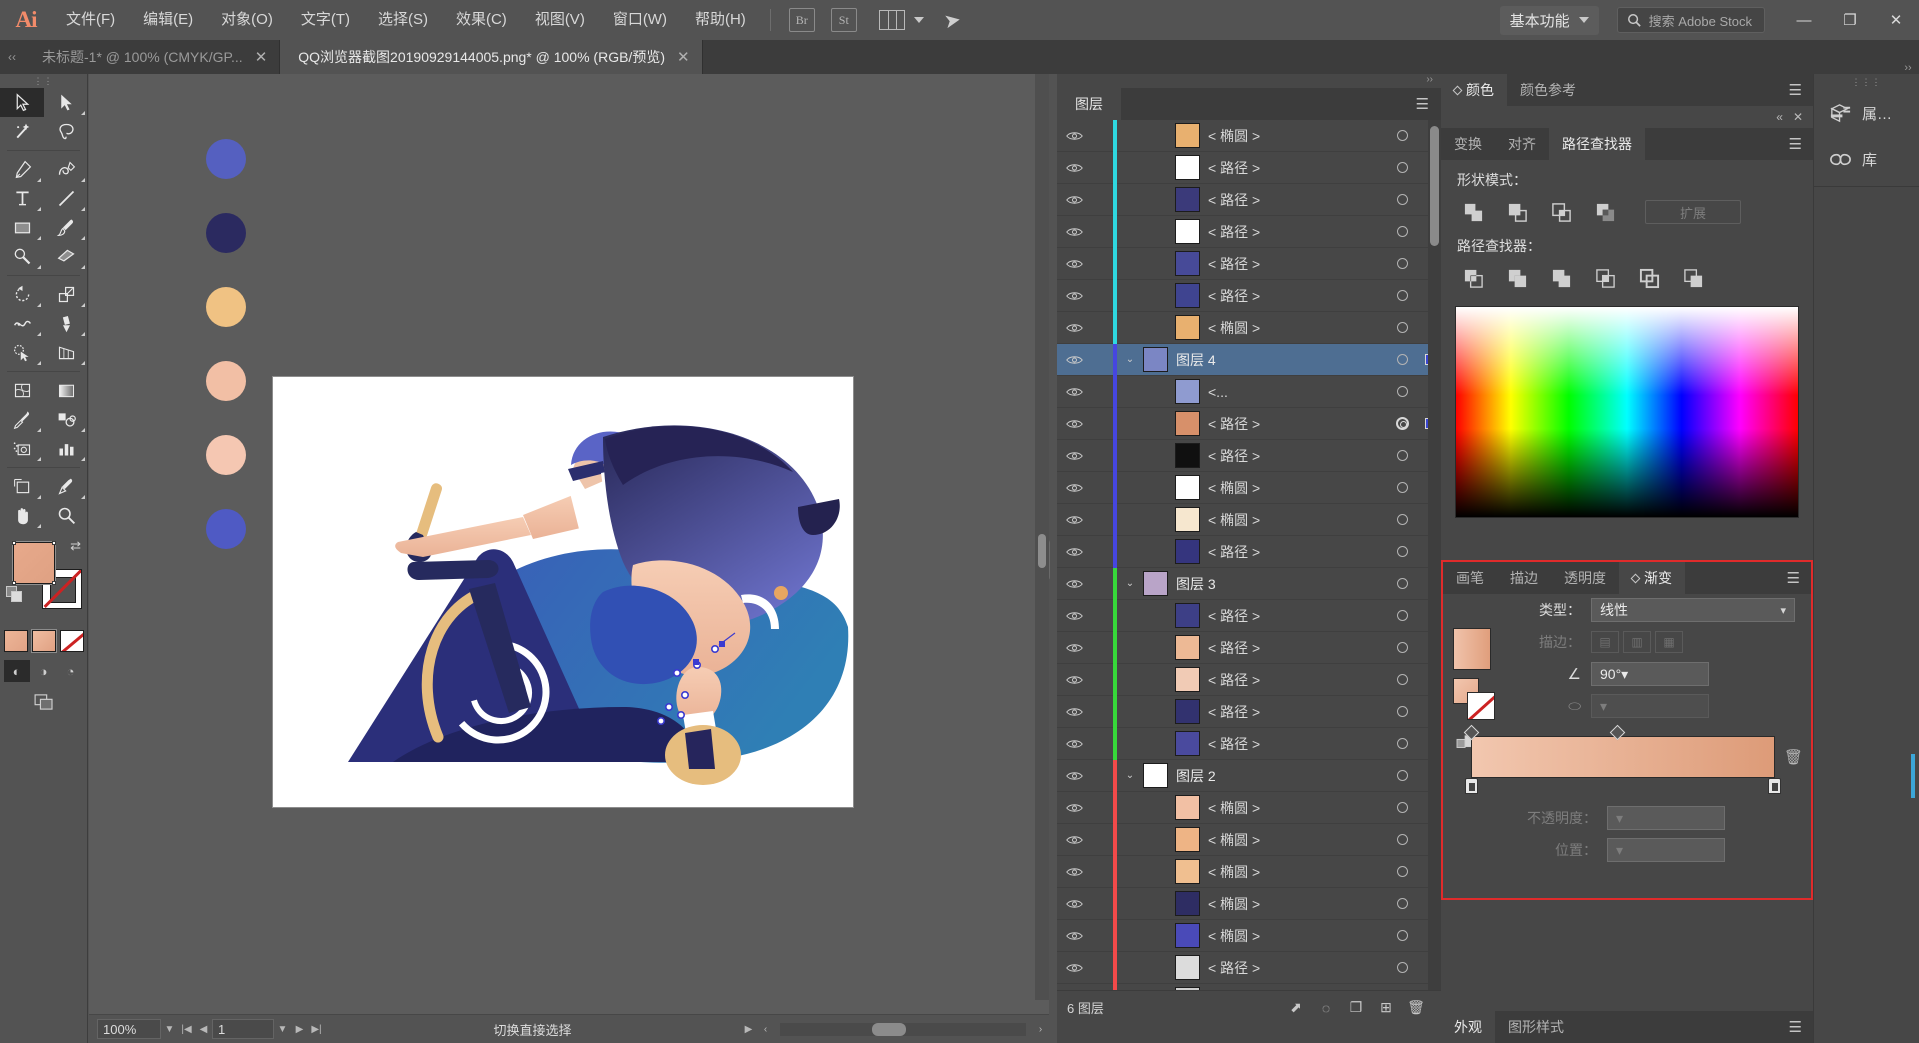 This screenshot has height=1043, width=1919. Describe the element at coordinates (1585, 578) in the screenshot. I see `tab-transparency: 透明度` at that location.